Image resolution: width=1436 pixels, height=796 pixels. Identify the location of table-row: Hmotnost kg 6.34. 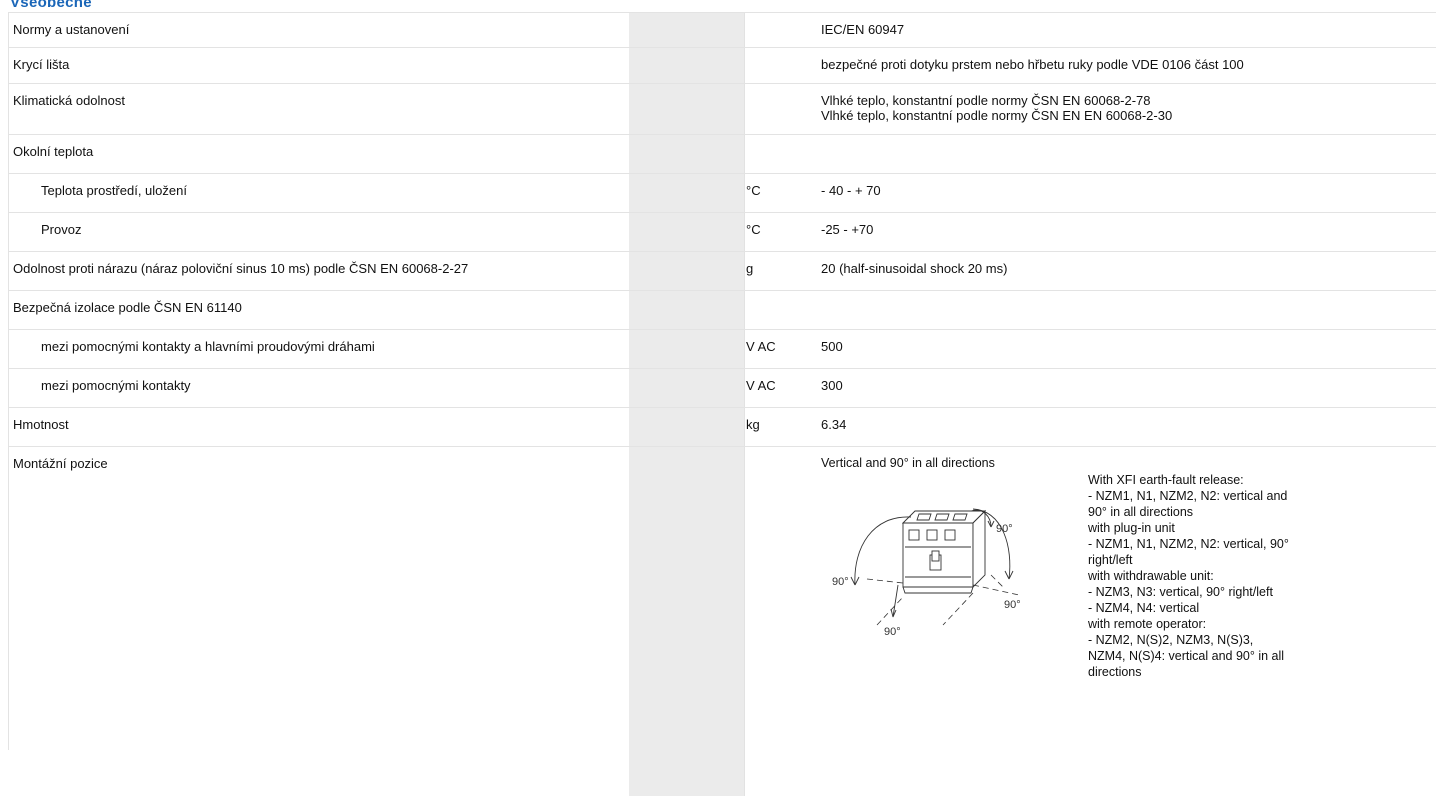
(722, 427).